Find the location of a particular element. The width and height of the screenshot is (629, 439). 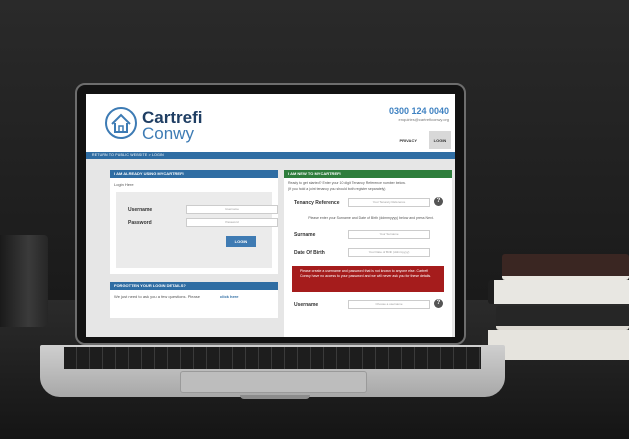

tenancy-label: Tenancy Reference is located at coordinates (317, 203).